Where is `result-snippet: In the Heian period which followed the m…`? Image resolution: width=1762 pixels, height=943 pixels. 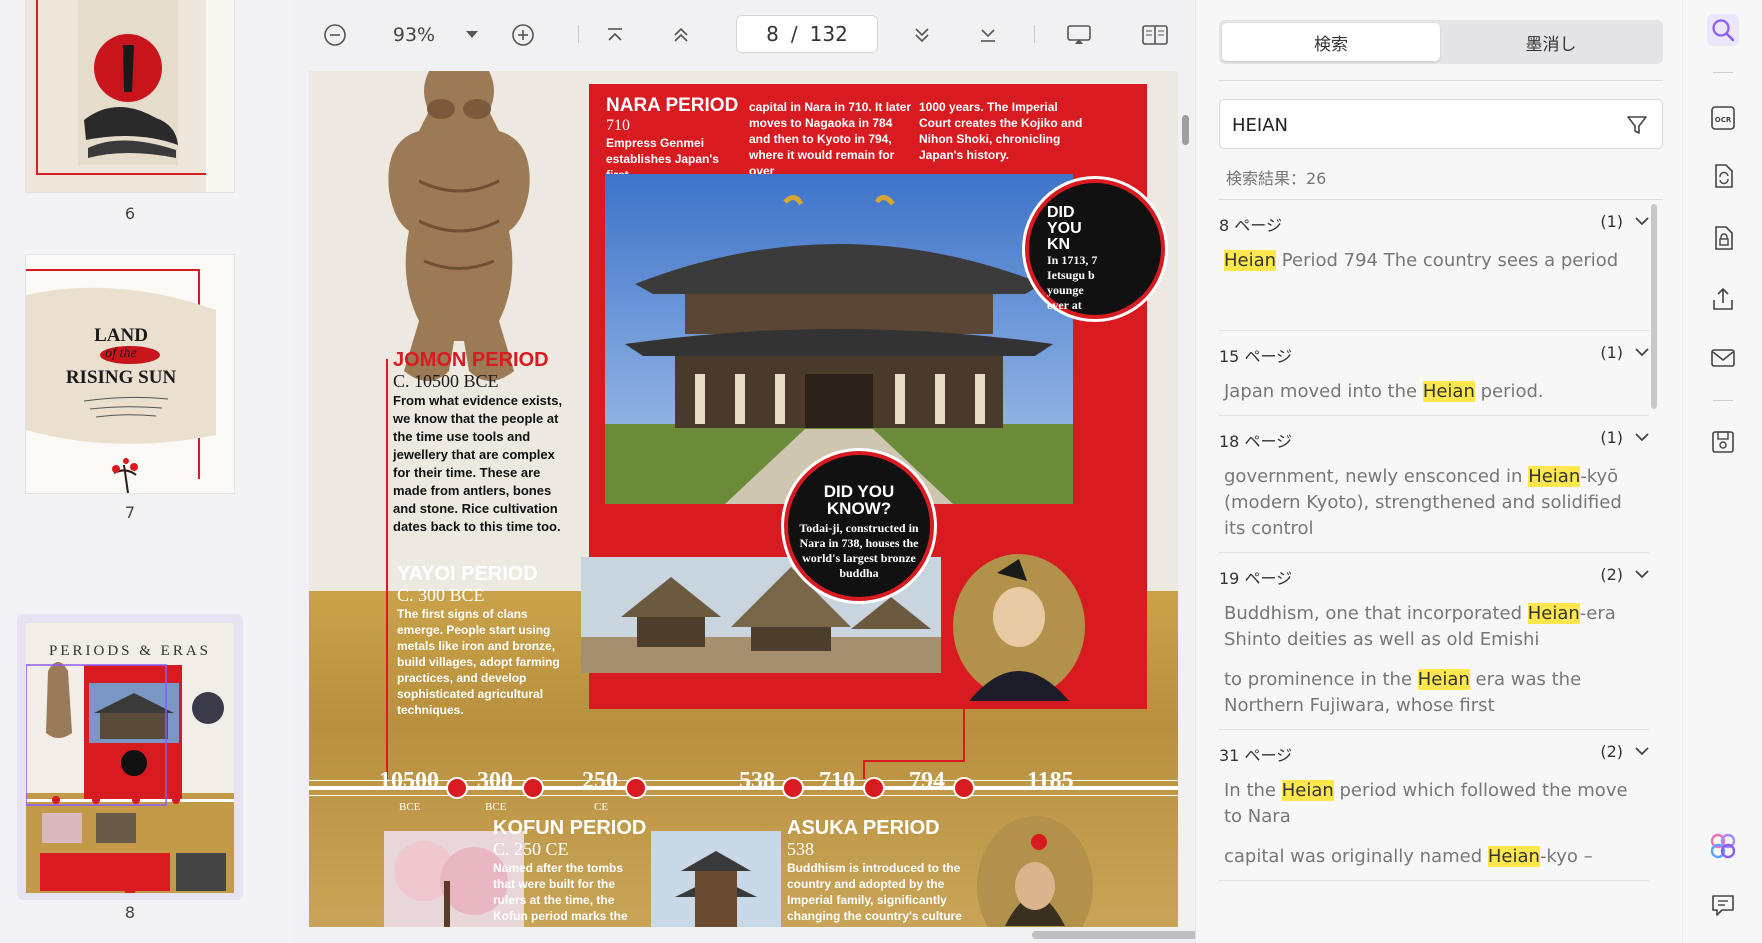 result-snippet: In the Heian period which followed the m… is located at coordinates (1434, 807).